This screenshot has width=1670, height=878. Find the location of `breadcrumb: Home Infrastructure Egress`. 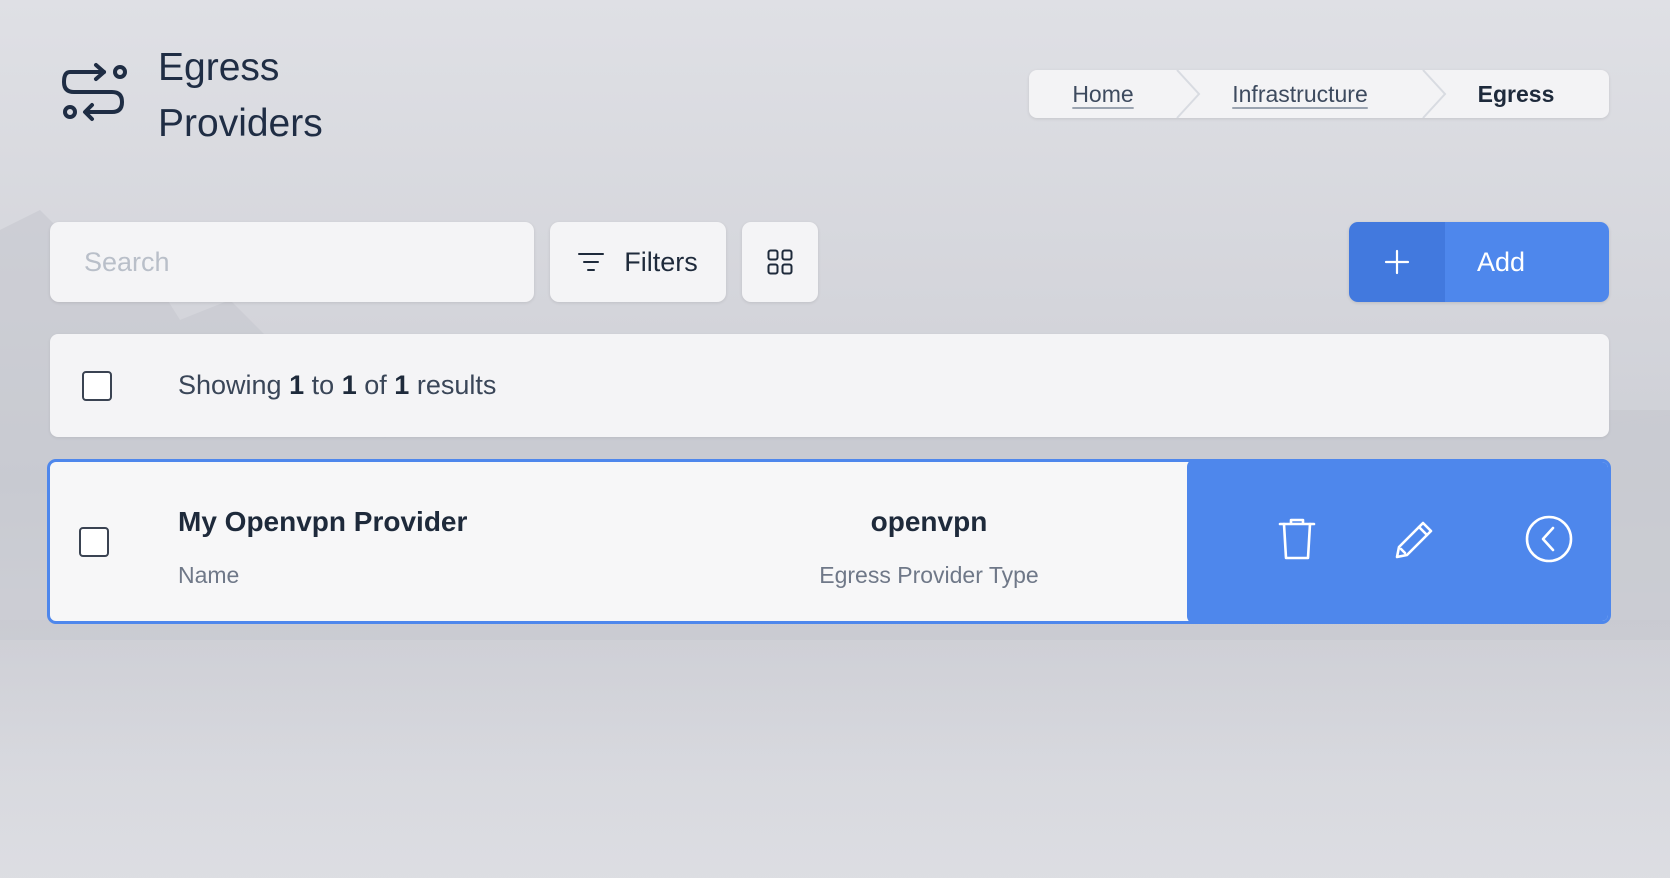

breadcrumb: Home Infrastructure Egress is located at coordinates (1319, 94).